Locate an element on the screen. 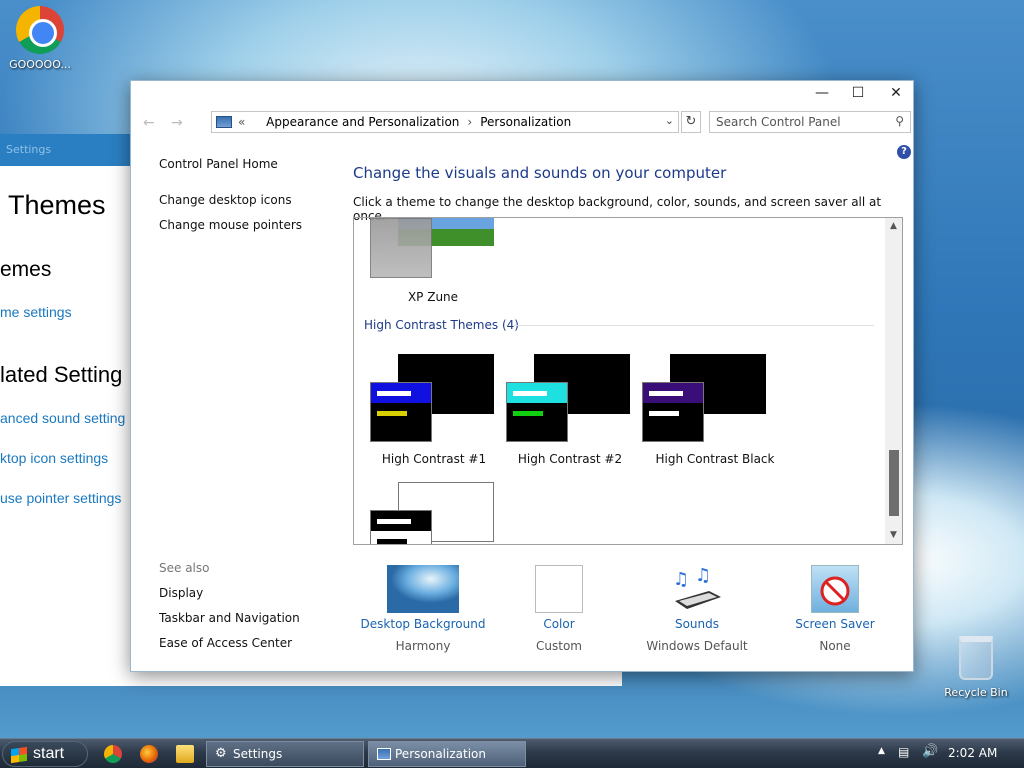  hc2-window-thumb is located at coordinates (537, 412).